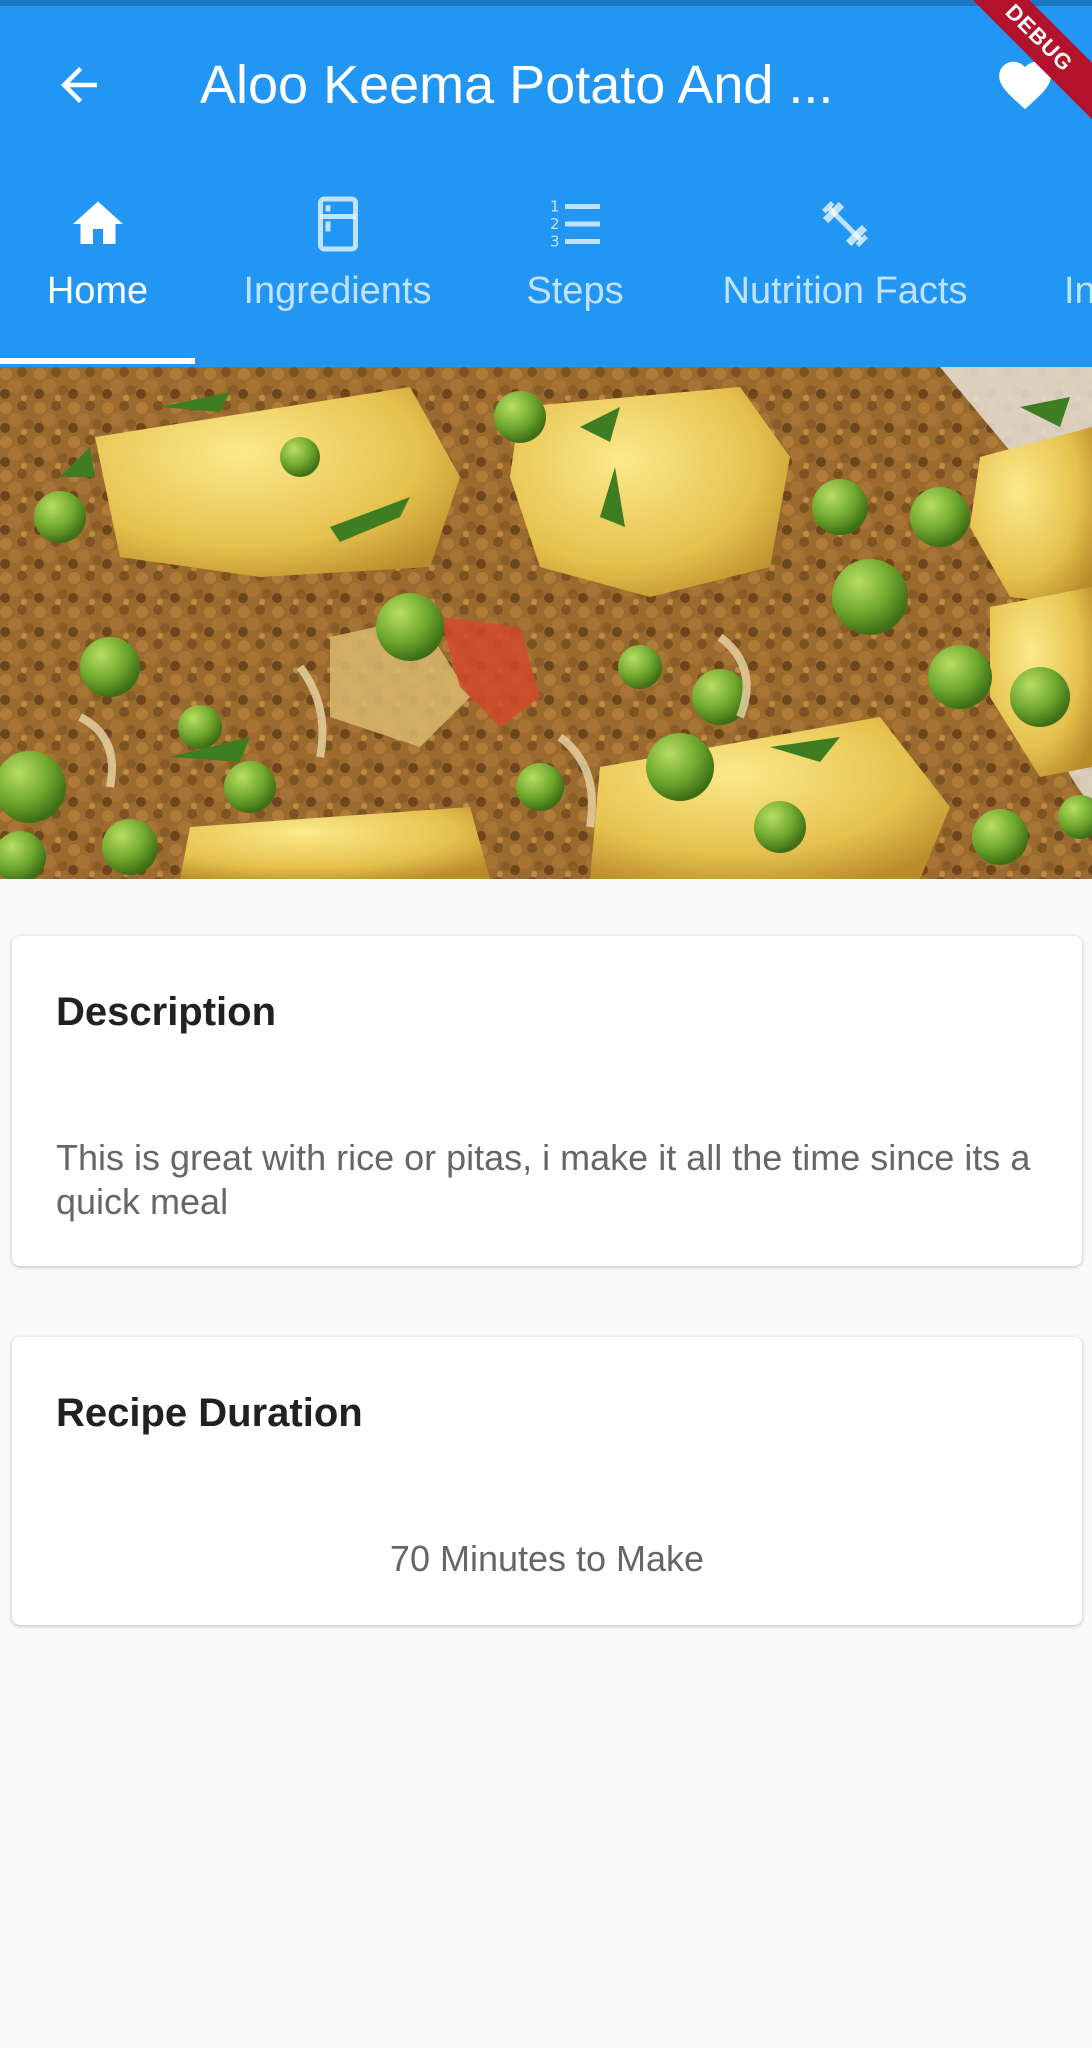 The width and height of the screenshot is (1092, 2048). What do you see at coordinates (97, 268) in the screenshot?
I see `tab-home: Home` at bounding box center [97, 268].